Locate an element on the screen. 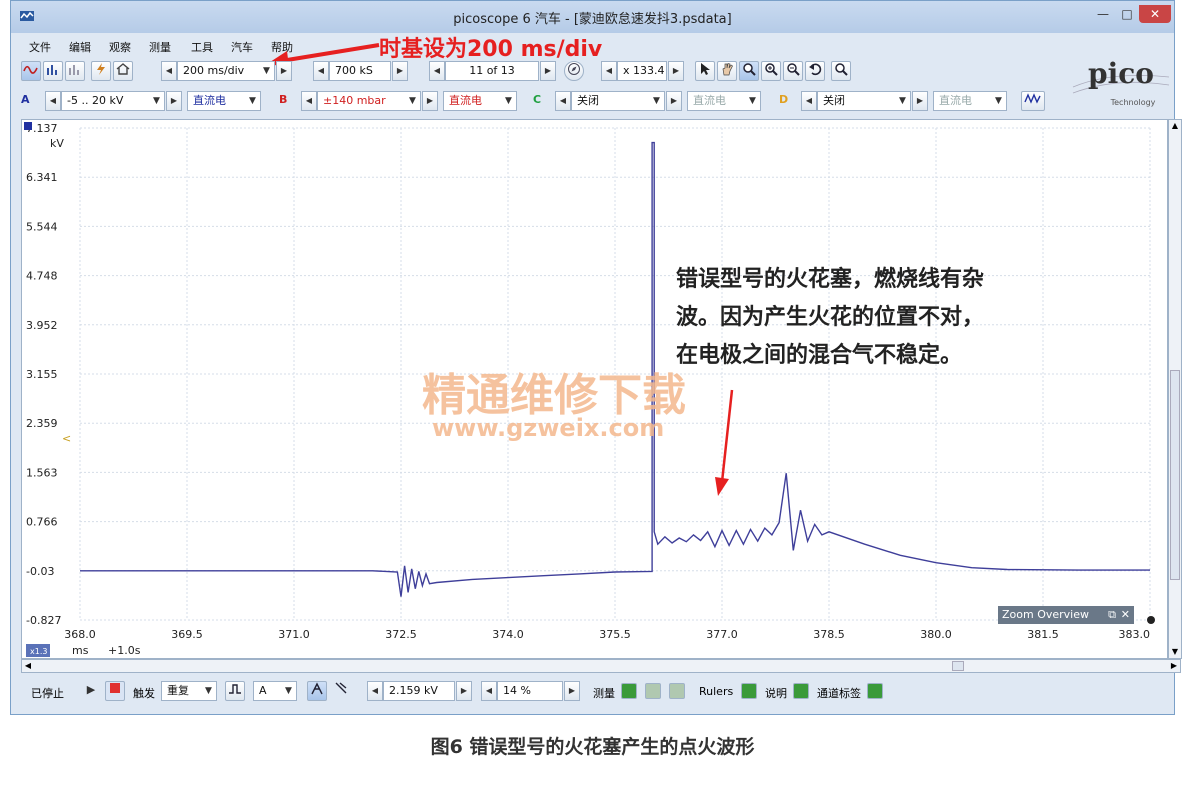 This screenshot has height=792, width=1185. scroll-left-icon: ◀ is located at coordinates (28, 666).